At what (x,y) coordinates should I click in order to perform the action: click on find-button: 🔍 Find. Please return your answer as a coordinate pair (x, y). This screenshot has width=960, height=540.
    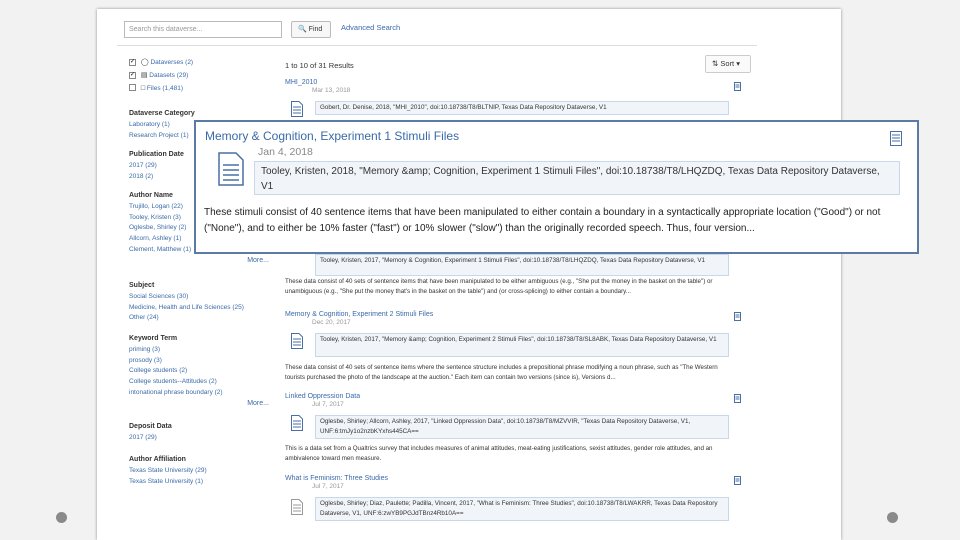
    Looking at the image, I should click on (311, 29).